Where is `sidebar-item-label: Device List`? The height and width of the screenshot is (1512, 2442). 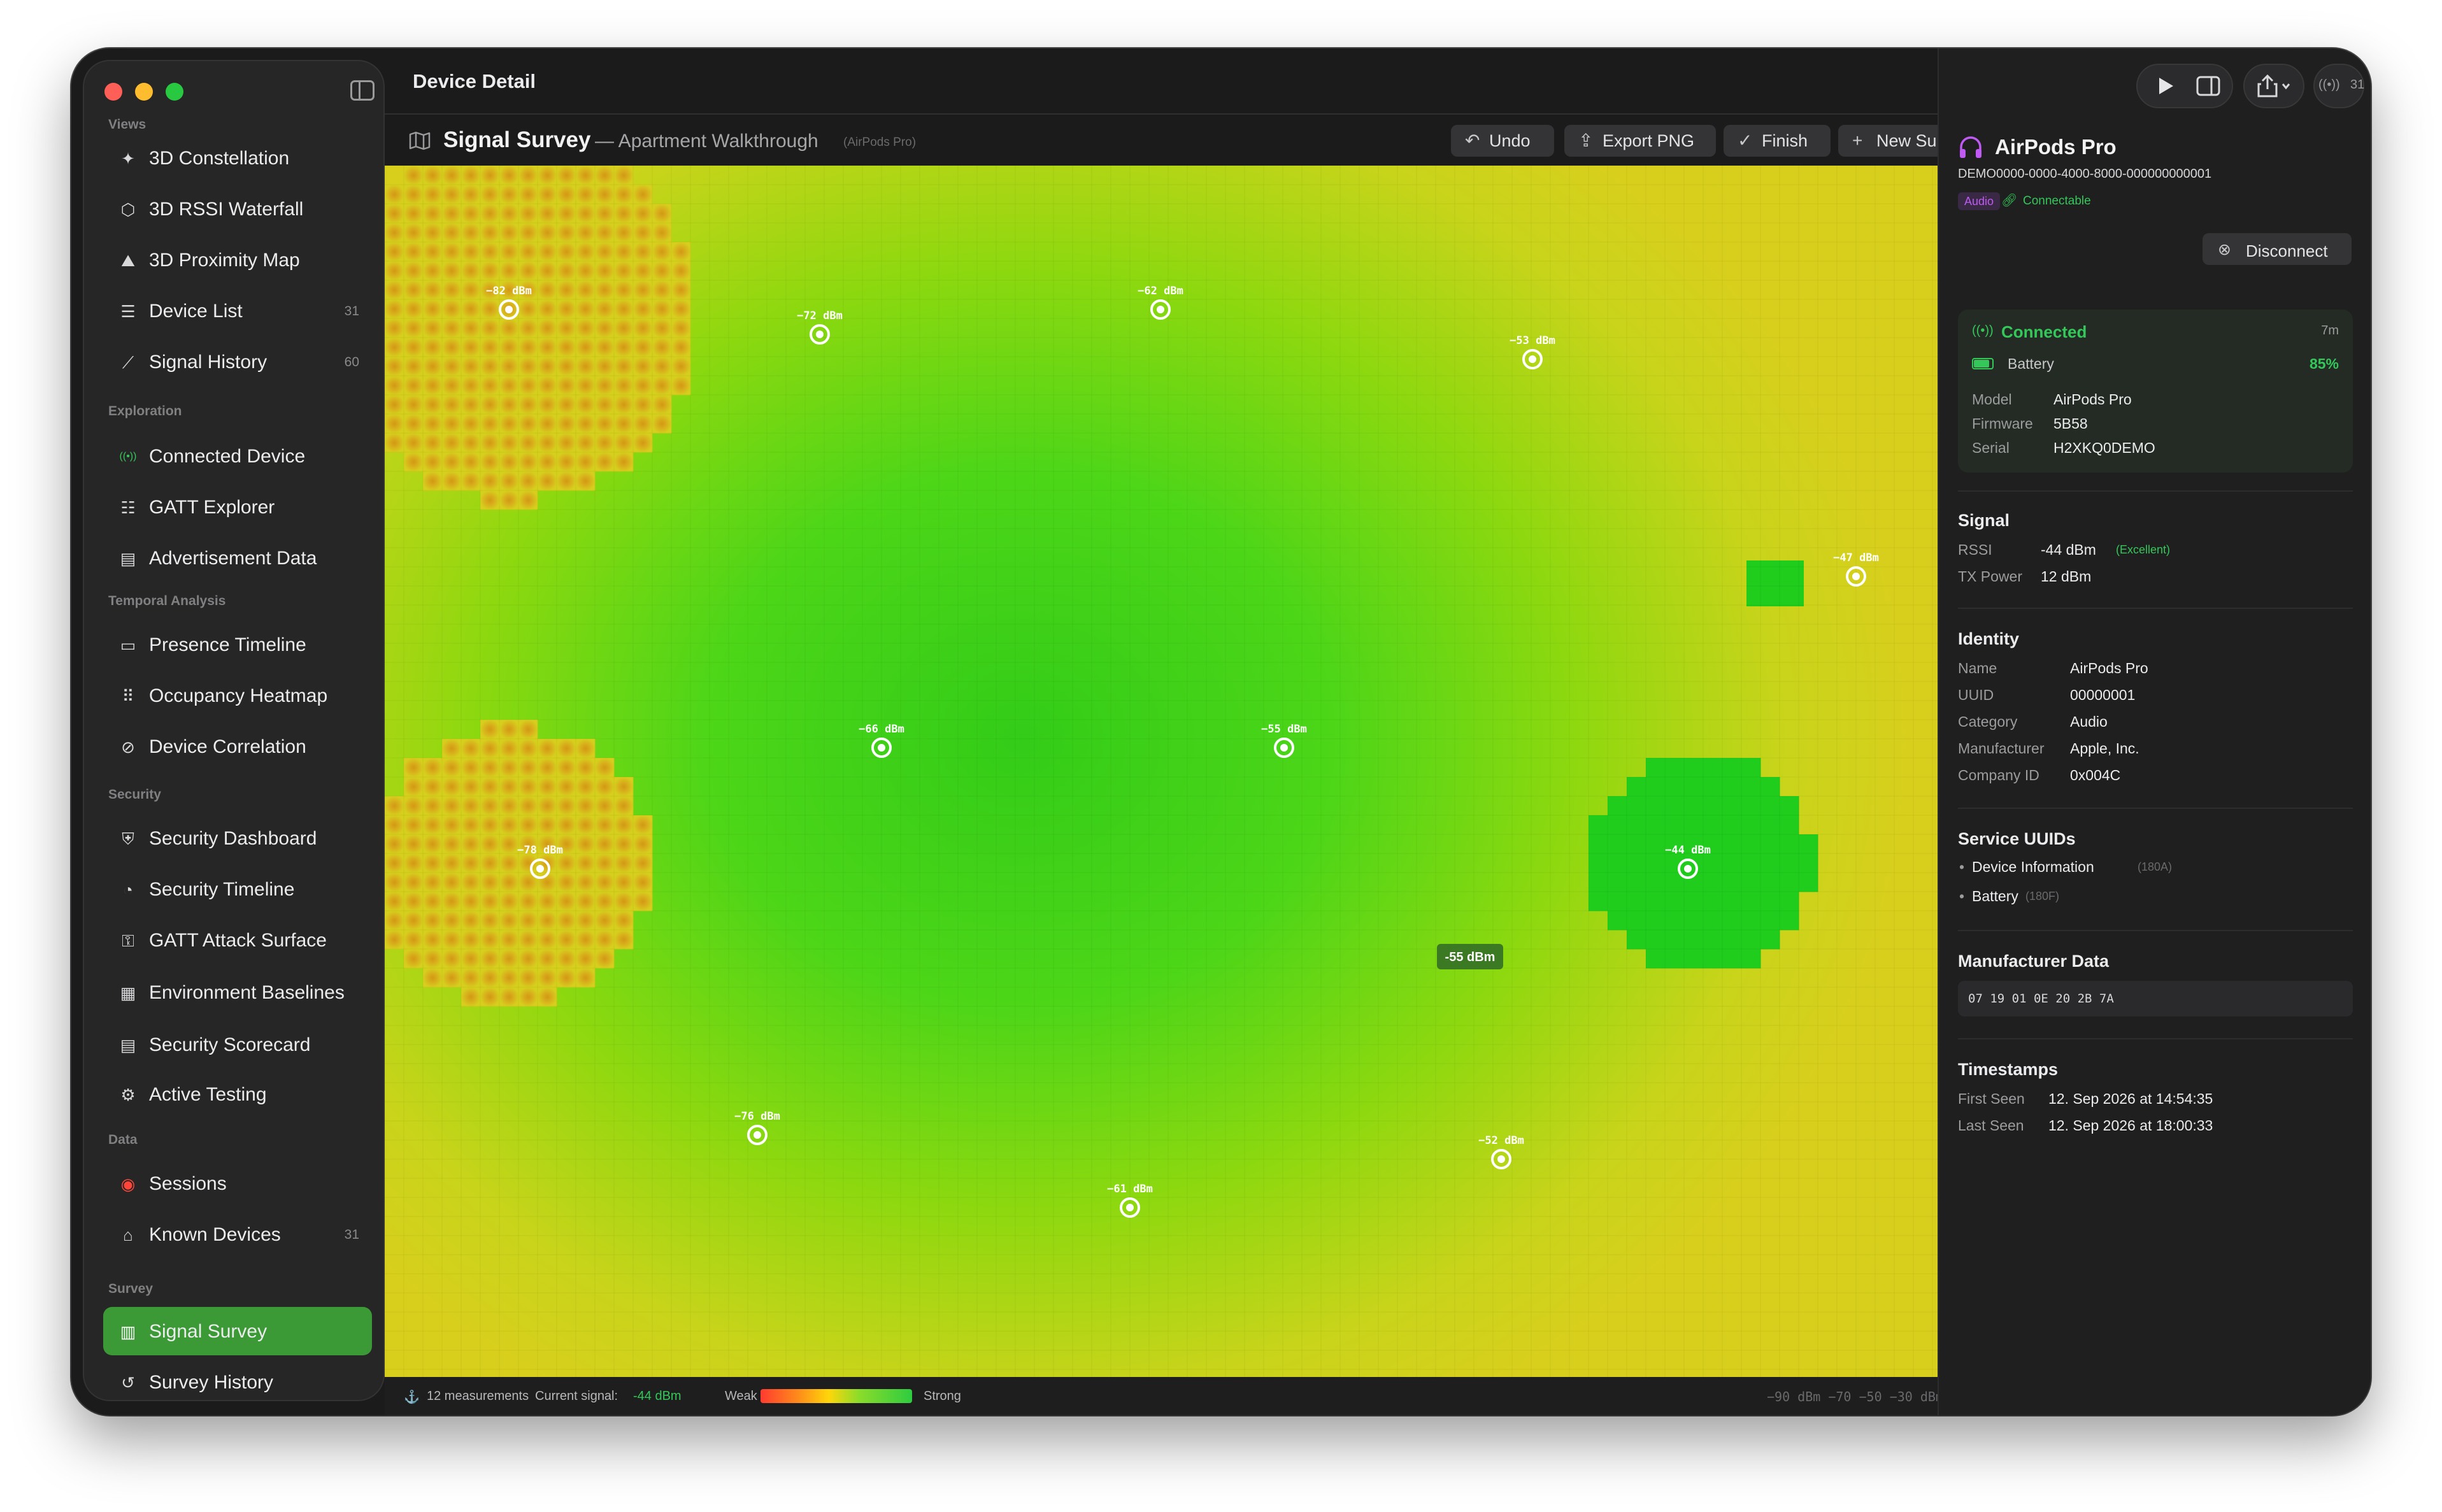
sidebar-item-label: Device List is located at coordinates (196, 311).